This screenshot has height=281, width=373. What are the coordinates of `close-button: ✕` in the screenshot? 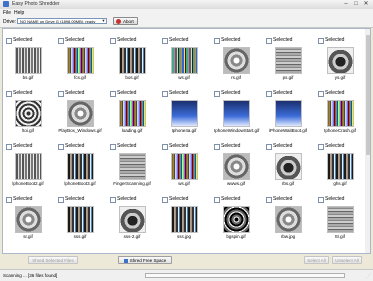 It's located at (366, 4).